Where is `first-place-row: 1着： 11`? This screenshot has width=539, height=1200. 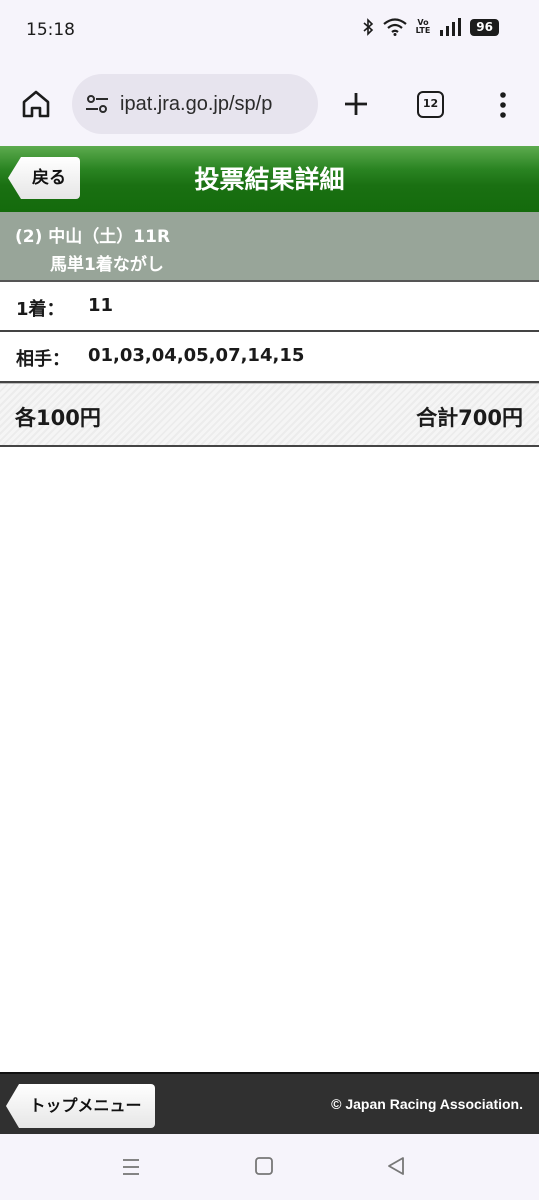 first-place-row: 1着： 11 is located at coordinates (269, 307).